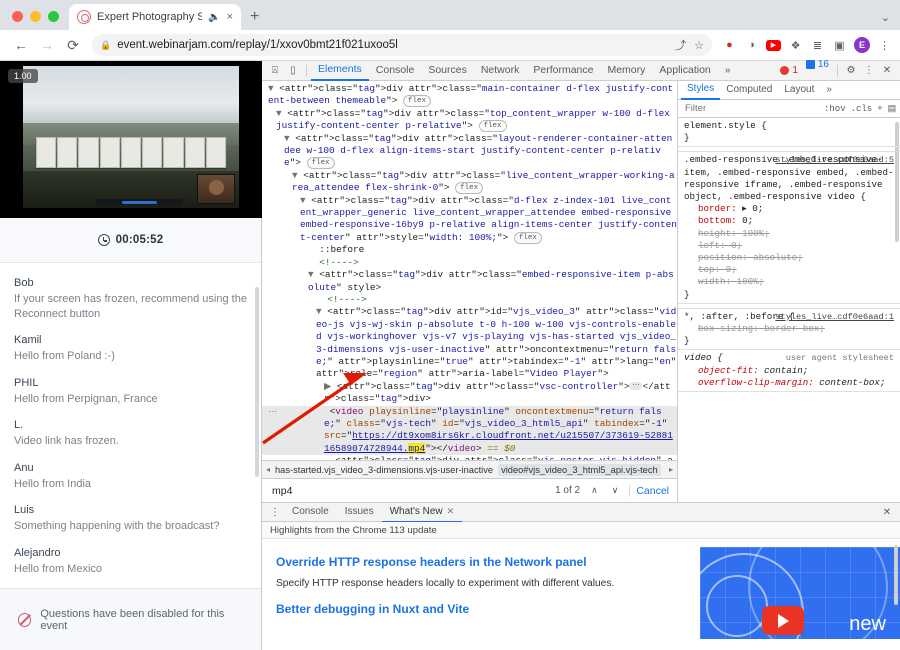  What do you see at coordinates (73, 45) in the screenshot?
I see `reload-button: ⟳` at bounding box center [73, 45].